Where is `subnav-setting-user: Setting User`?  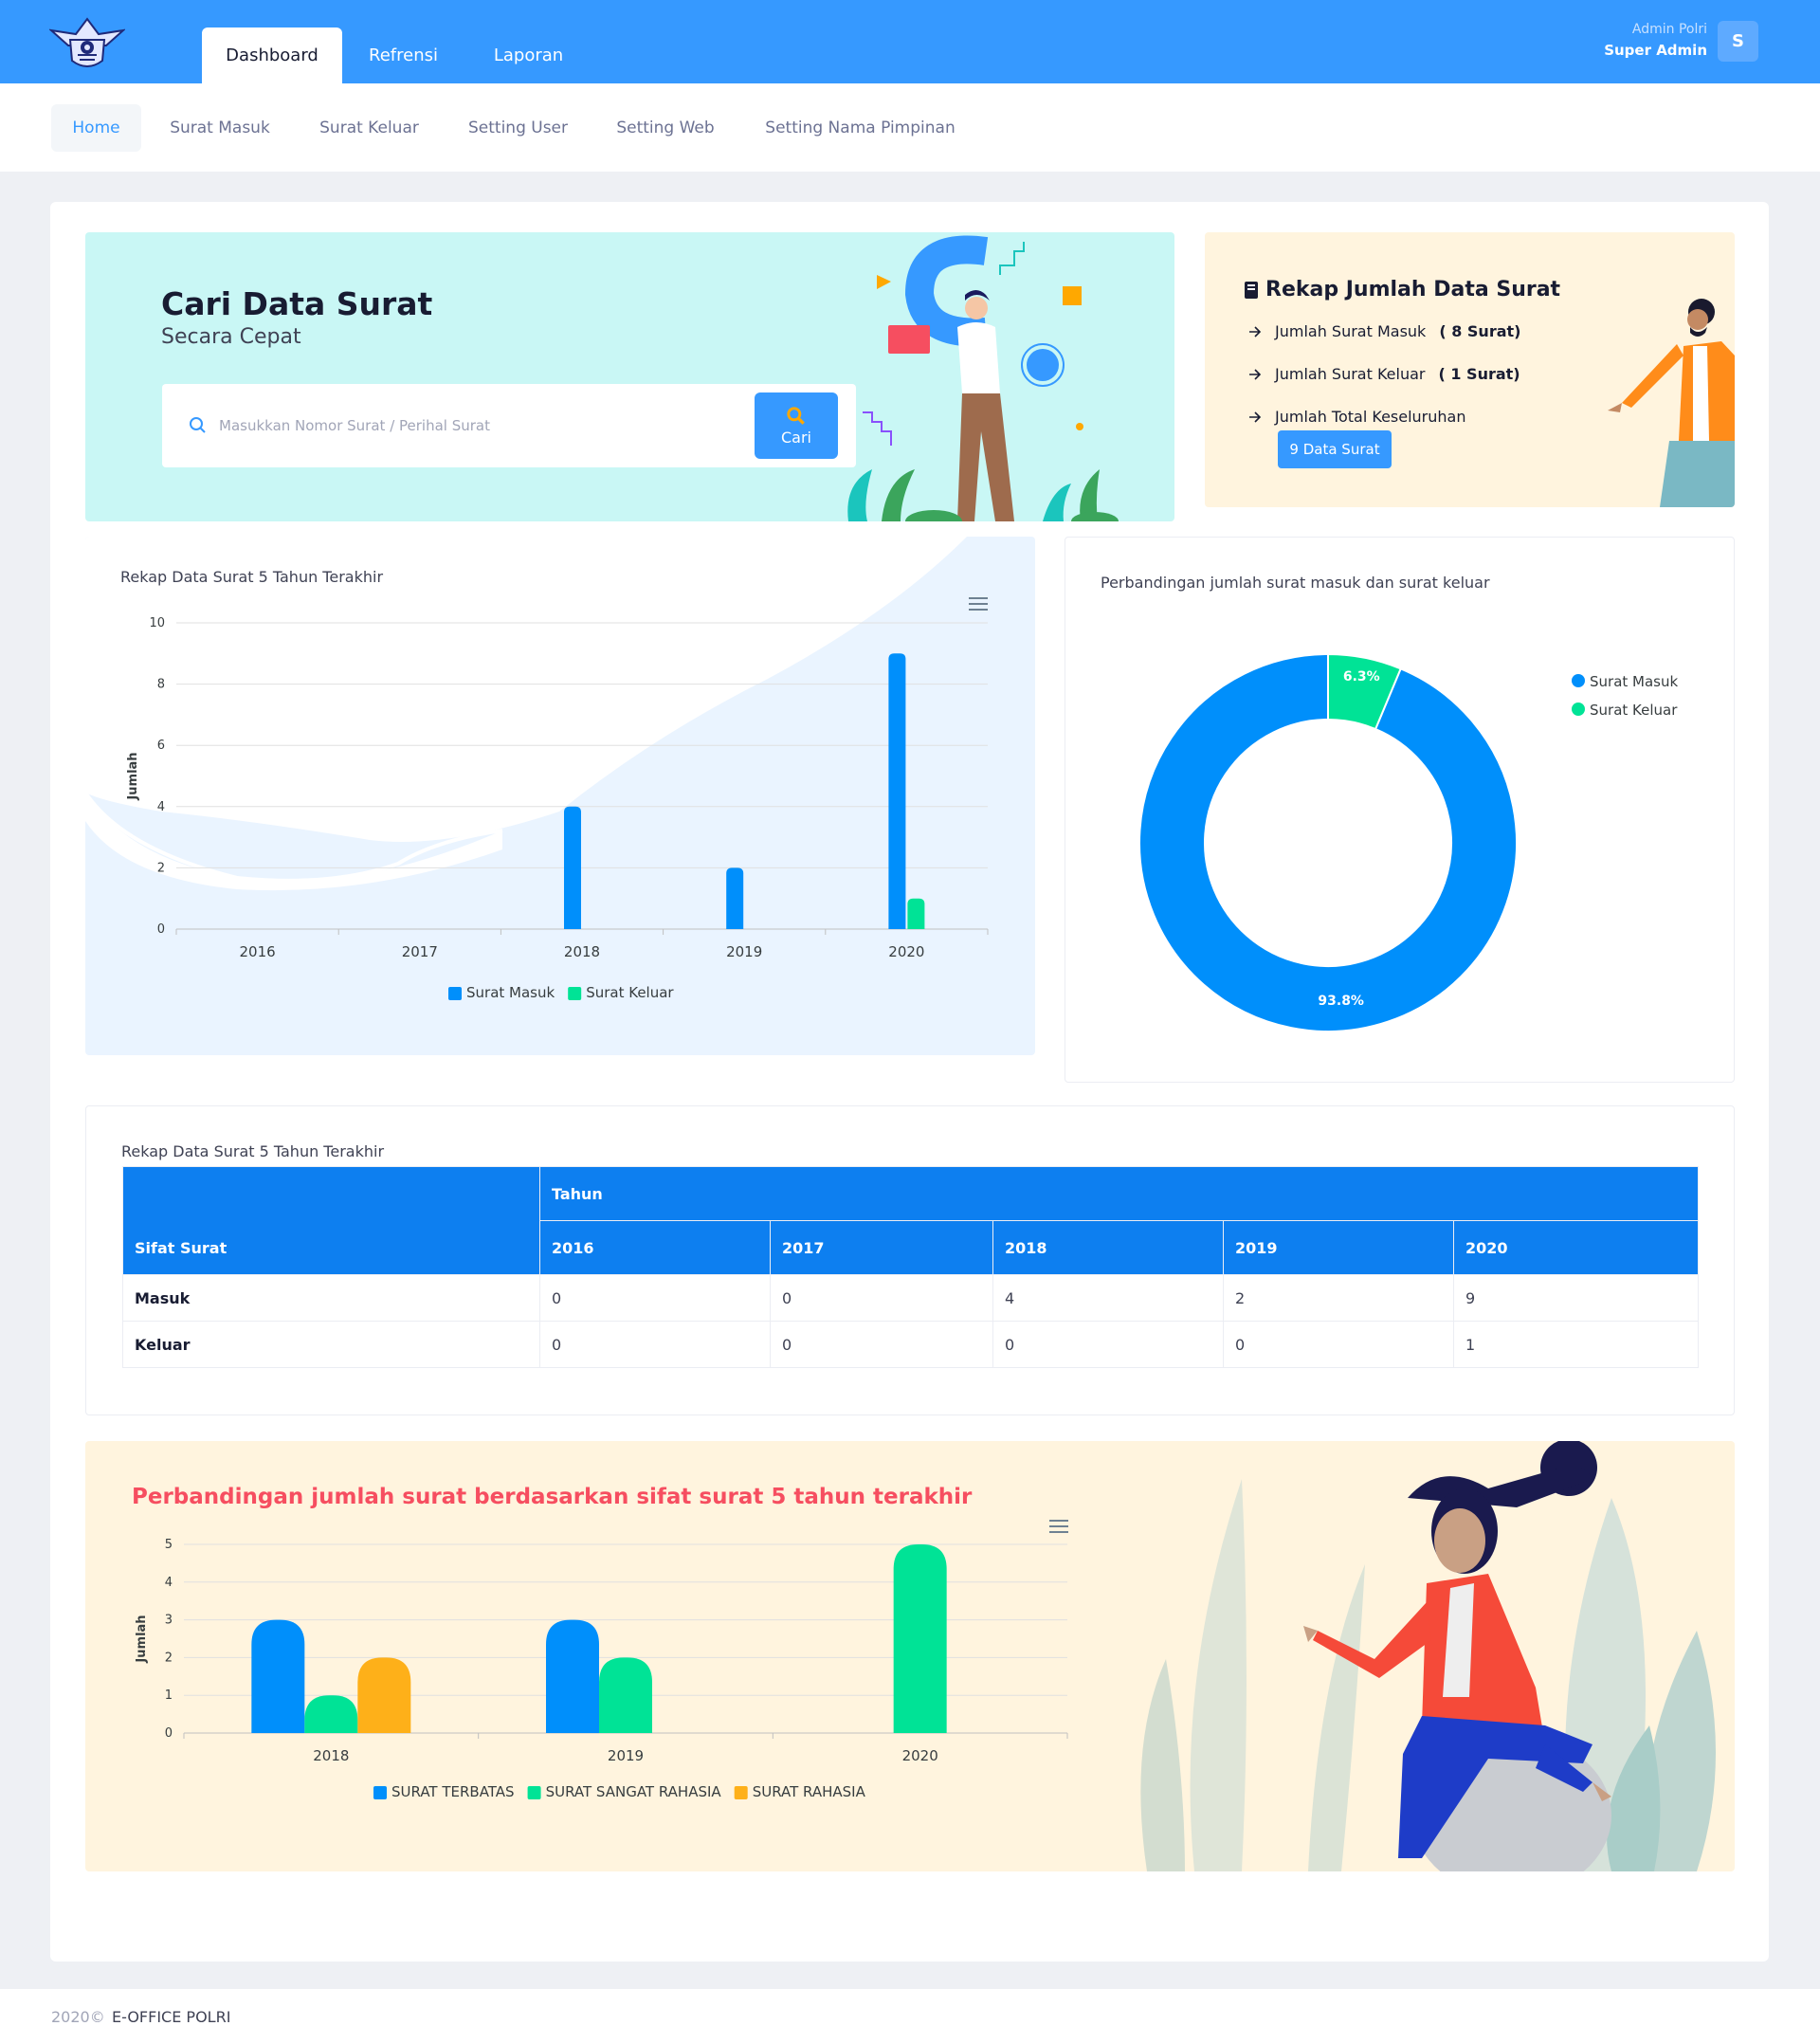 subnav-setting-user: Setting User is located at coordinates (518, 128).